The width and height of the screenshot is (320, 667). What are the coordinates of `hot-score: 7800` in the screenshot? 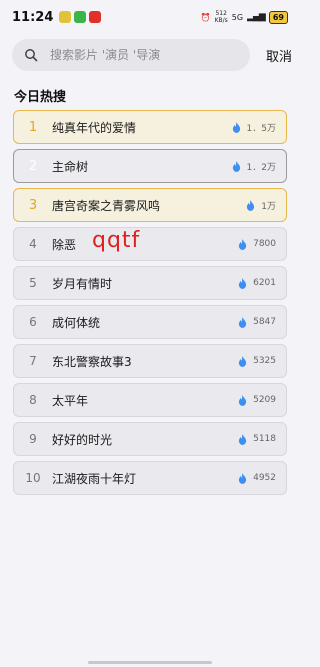 It's located at (257, 244).